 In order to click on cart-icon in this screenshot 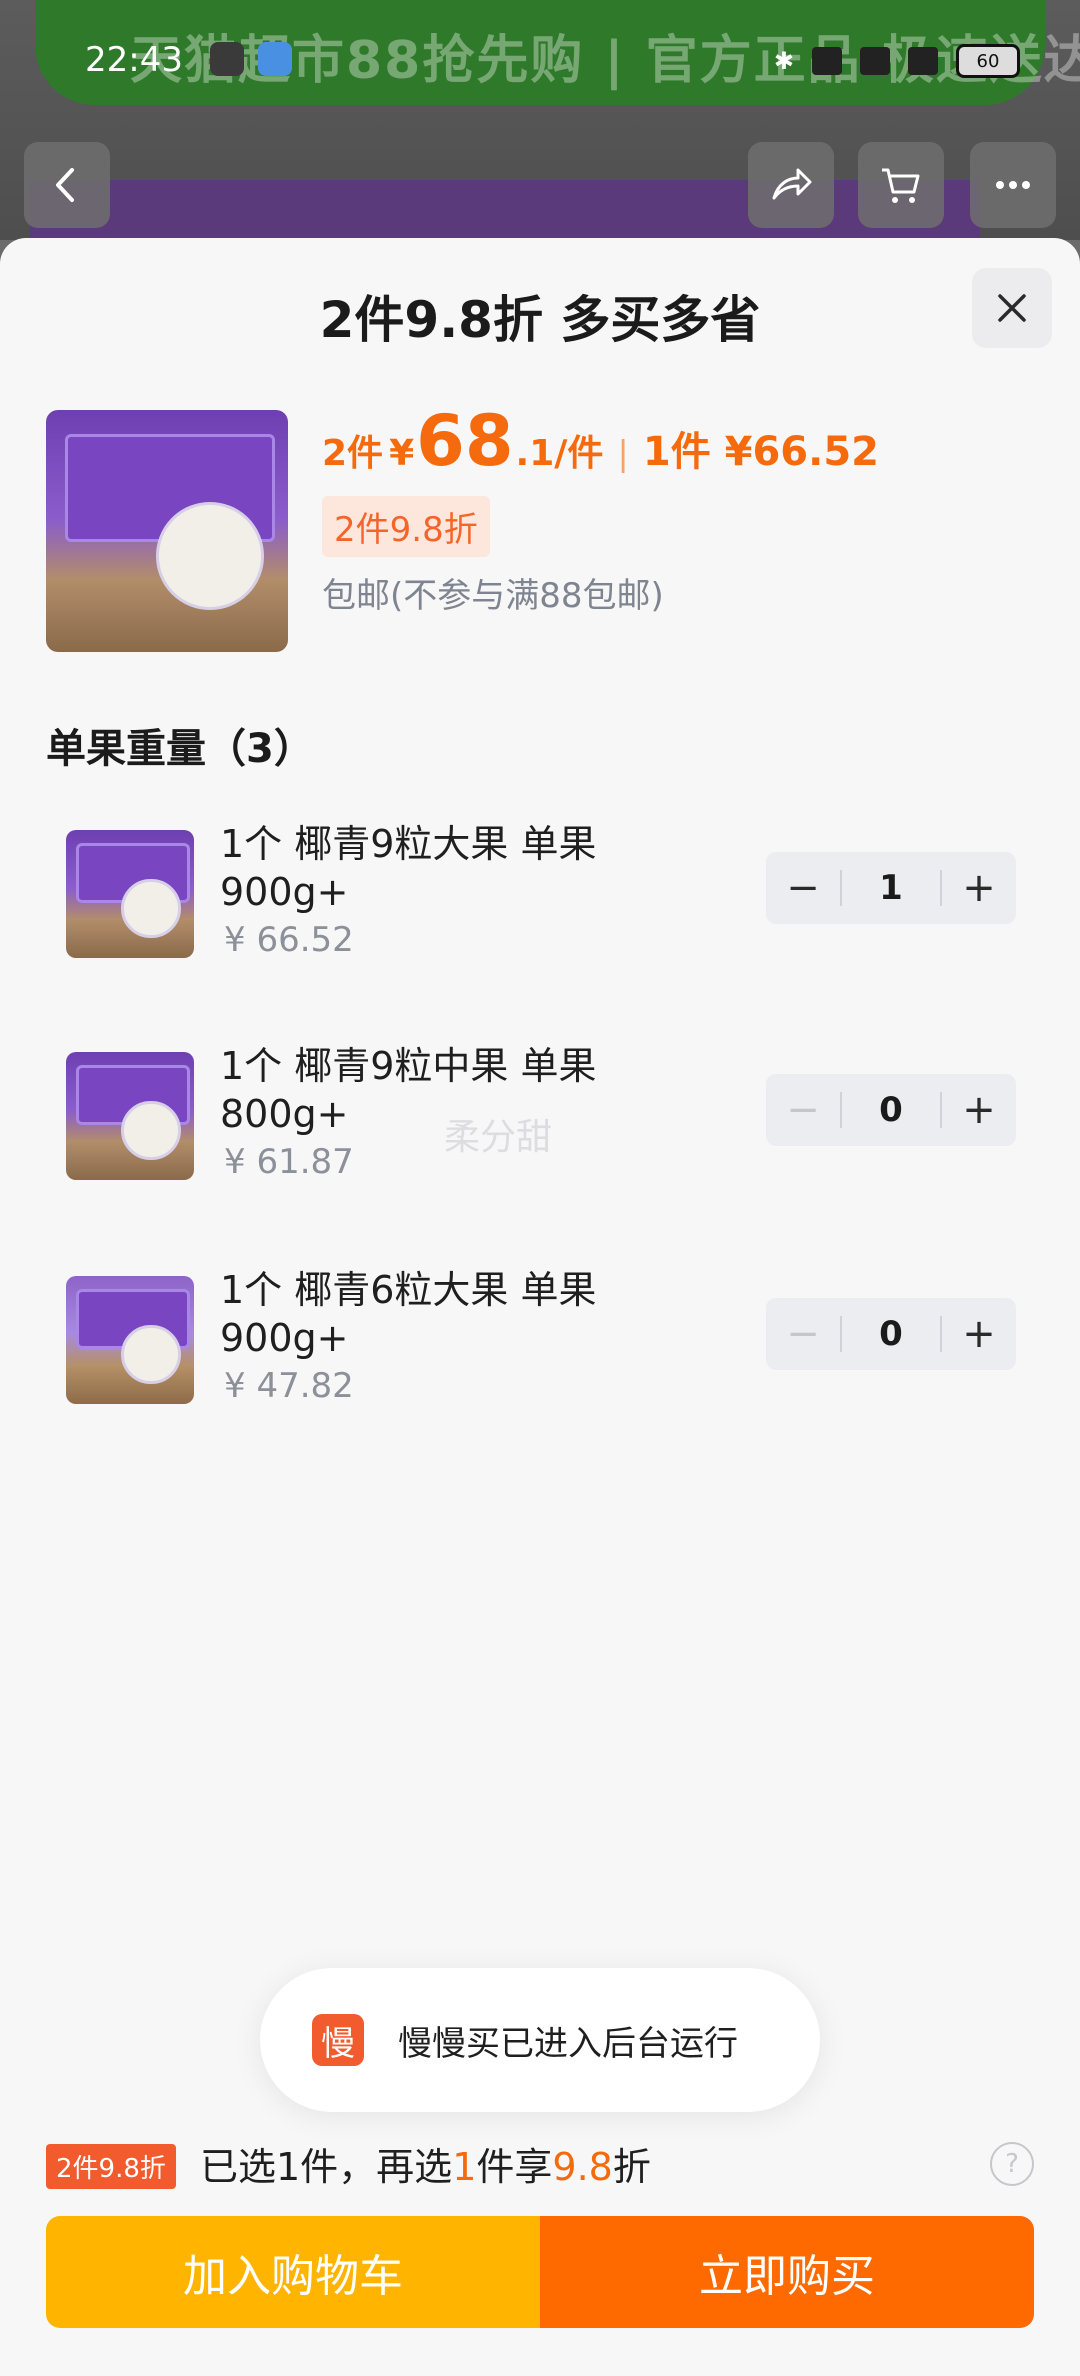, I will do `click(901, 185)`.